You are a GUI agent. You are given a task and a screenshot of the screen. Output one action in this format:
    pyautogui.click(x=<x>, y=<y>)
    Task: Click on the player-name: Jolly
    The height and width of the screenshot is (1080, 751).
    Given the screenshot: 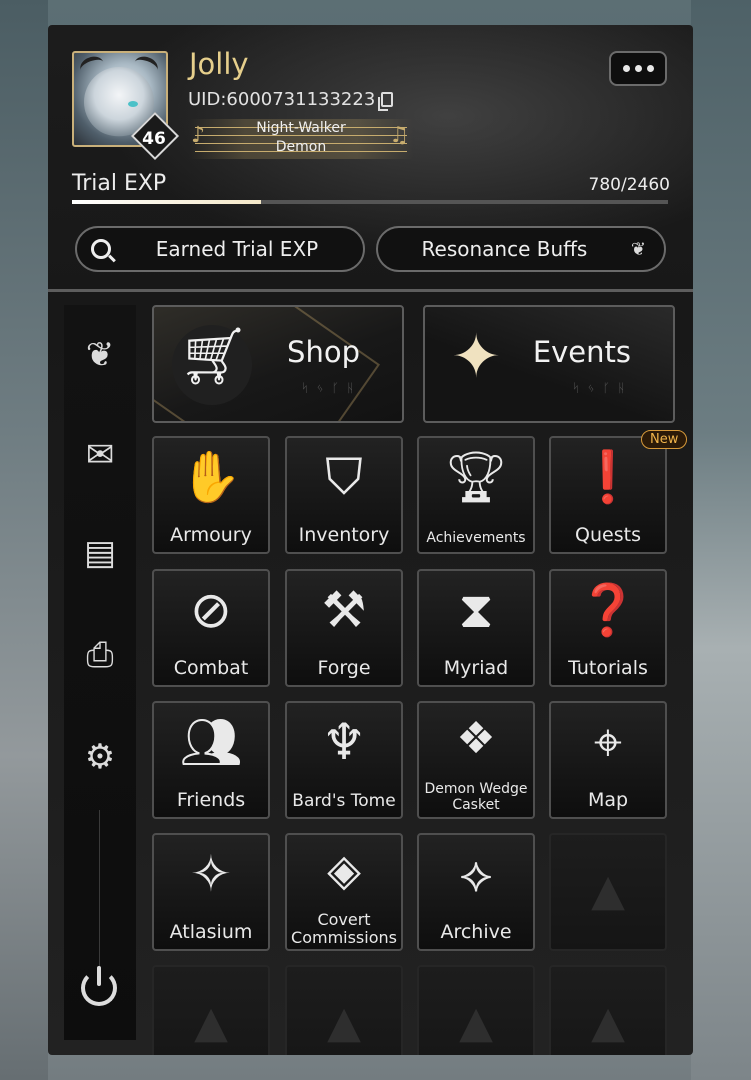 What is the action you would take?
    pyautogui.click(x=219, y=64)
    